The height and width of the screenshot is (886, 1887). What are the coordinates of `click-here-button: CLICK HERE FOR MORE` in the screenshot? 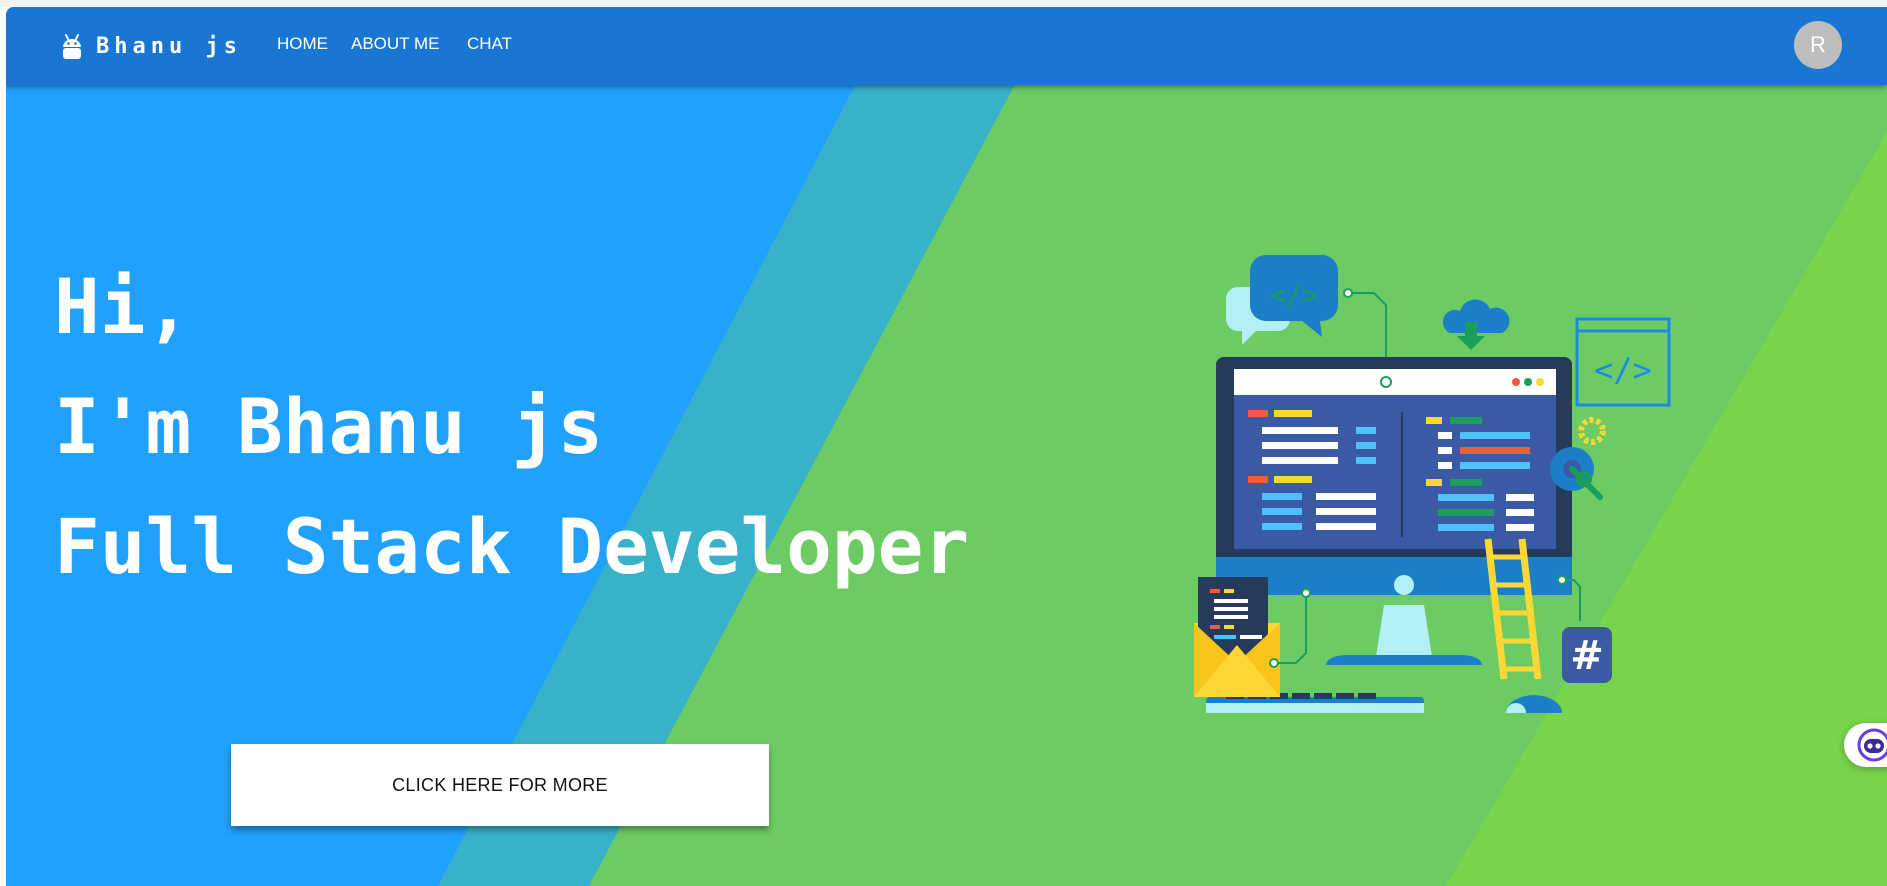 It's located at (500, 785).